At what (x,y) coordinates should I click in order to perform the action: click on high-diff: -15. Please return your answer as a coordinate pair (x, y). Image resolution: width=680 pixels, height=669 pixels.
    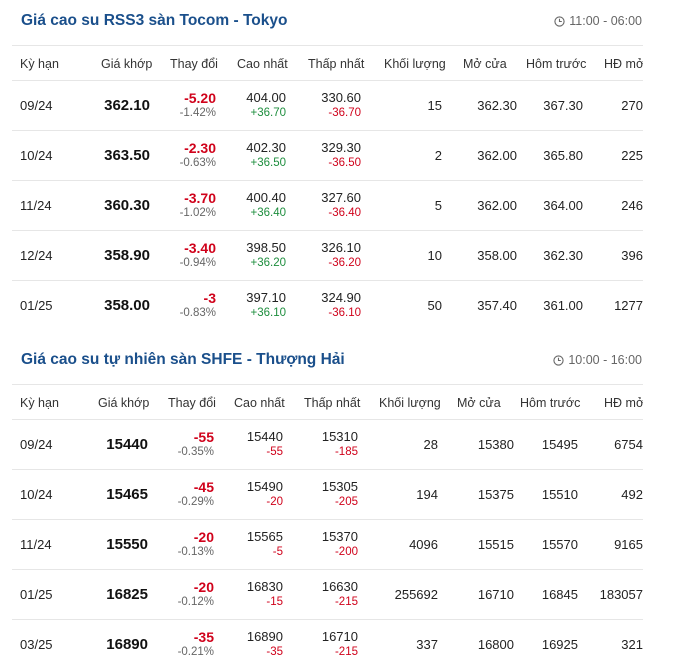
    Looking at the image, I should click on (274, 602).